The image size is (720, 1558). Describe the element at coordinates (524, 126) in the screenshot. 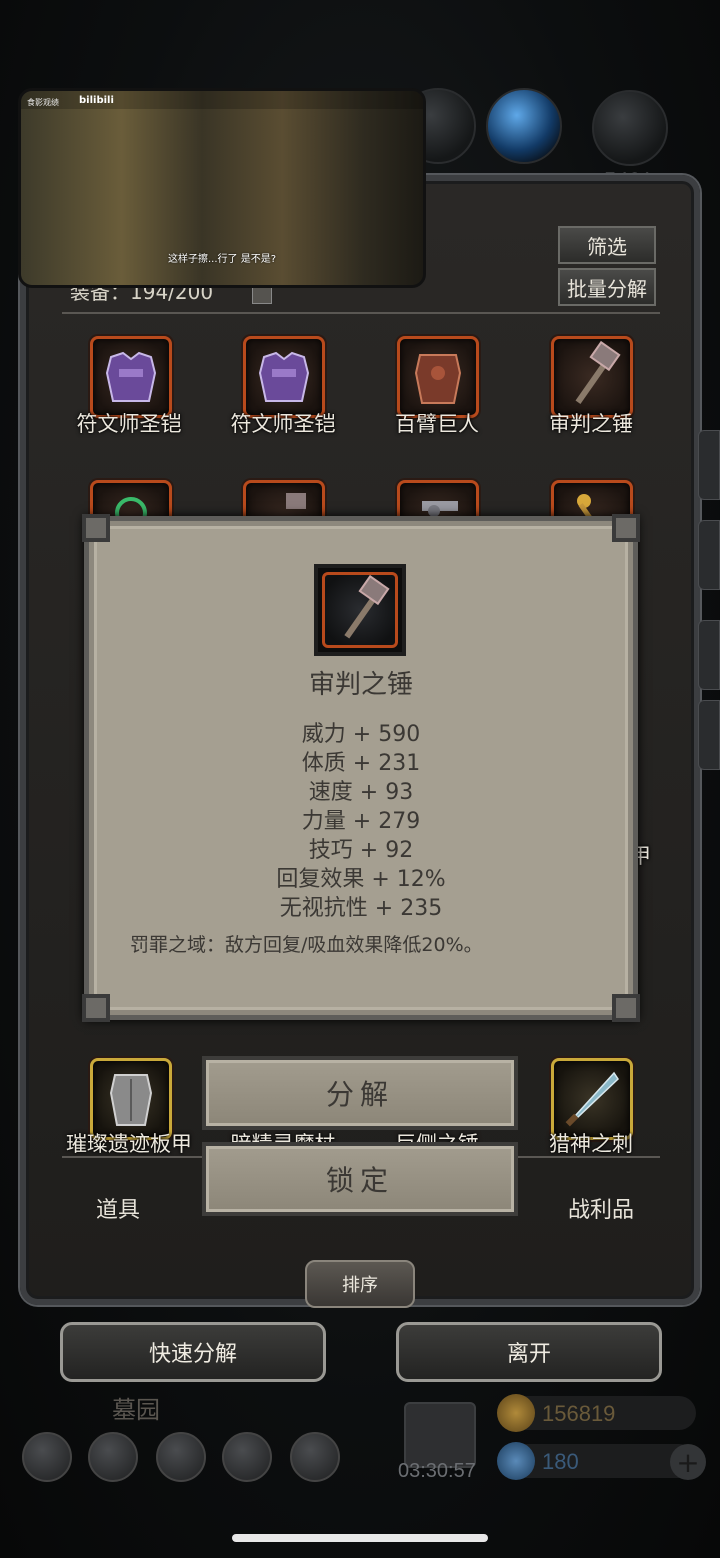

I see `crystal-orb` at that location.